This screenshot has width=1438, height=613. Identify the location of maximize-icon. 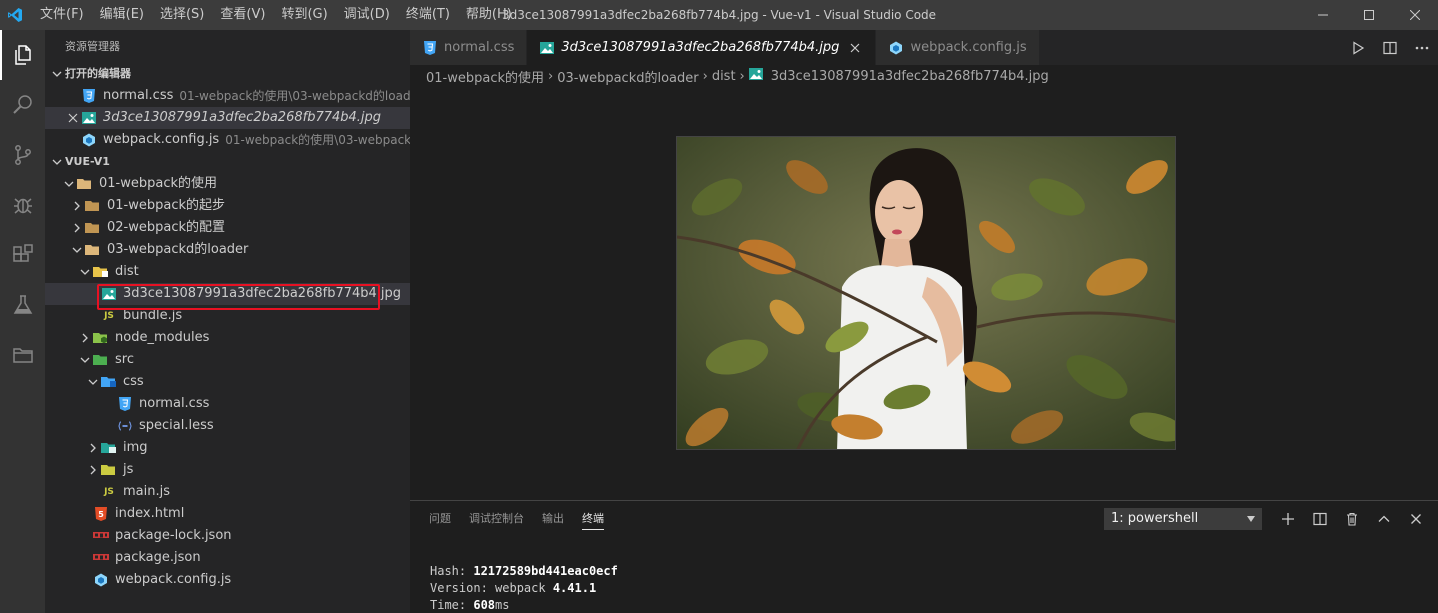
(1369, 15).